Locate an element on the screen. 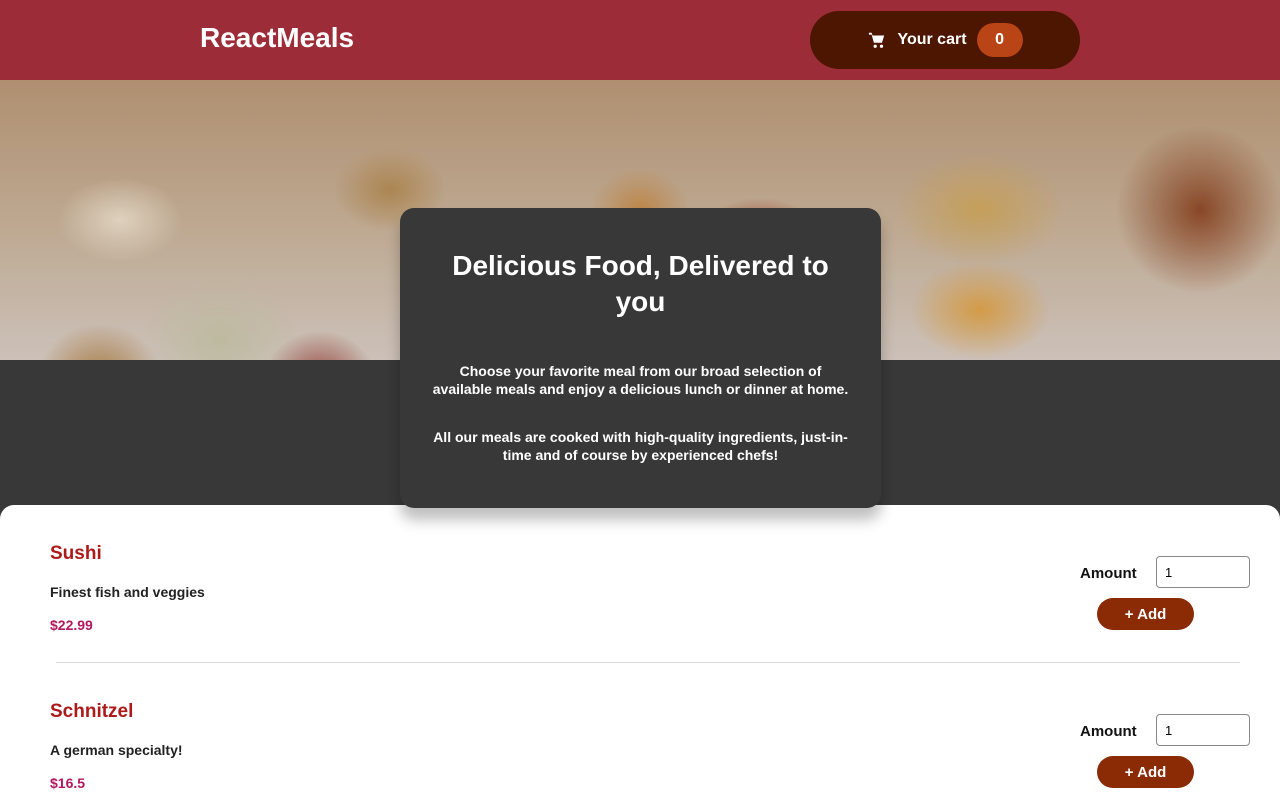  cart-count-badge: 0 is located at coordinates (999, 40).